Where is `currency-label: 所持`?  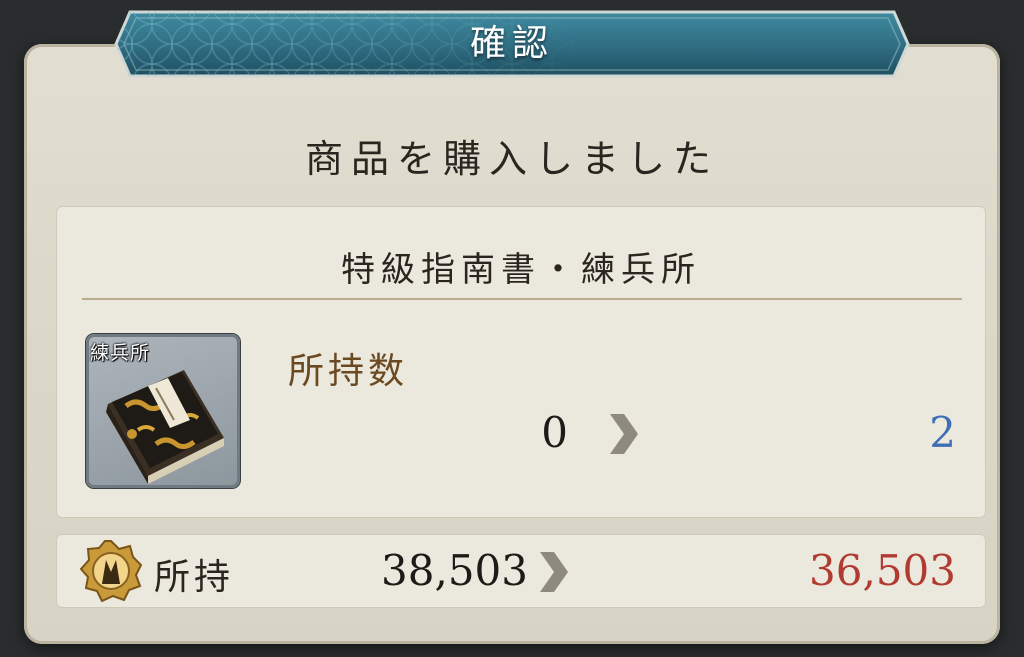
currency-label: 所持 is located at coordinates (194, 577).